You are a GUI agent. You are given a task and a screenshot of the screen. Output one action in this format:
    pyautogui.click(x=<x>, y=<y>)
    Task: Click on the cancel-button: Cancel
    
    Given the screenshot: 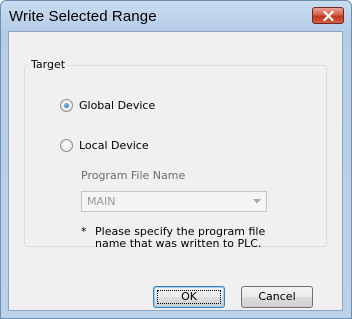 What is the action you would take?
    pyautogui.click(x=277, y=297)
    